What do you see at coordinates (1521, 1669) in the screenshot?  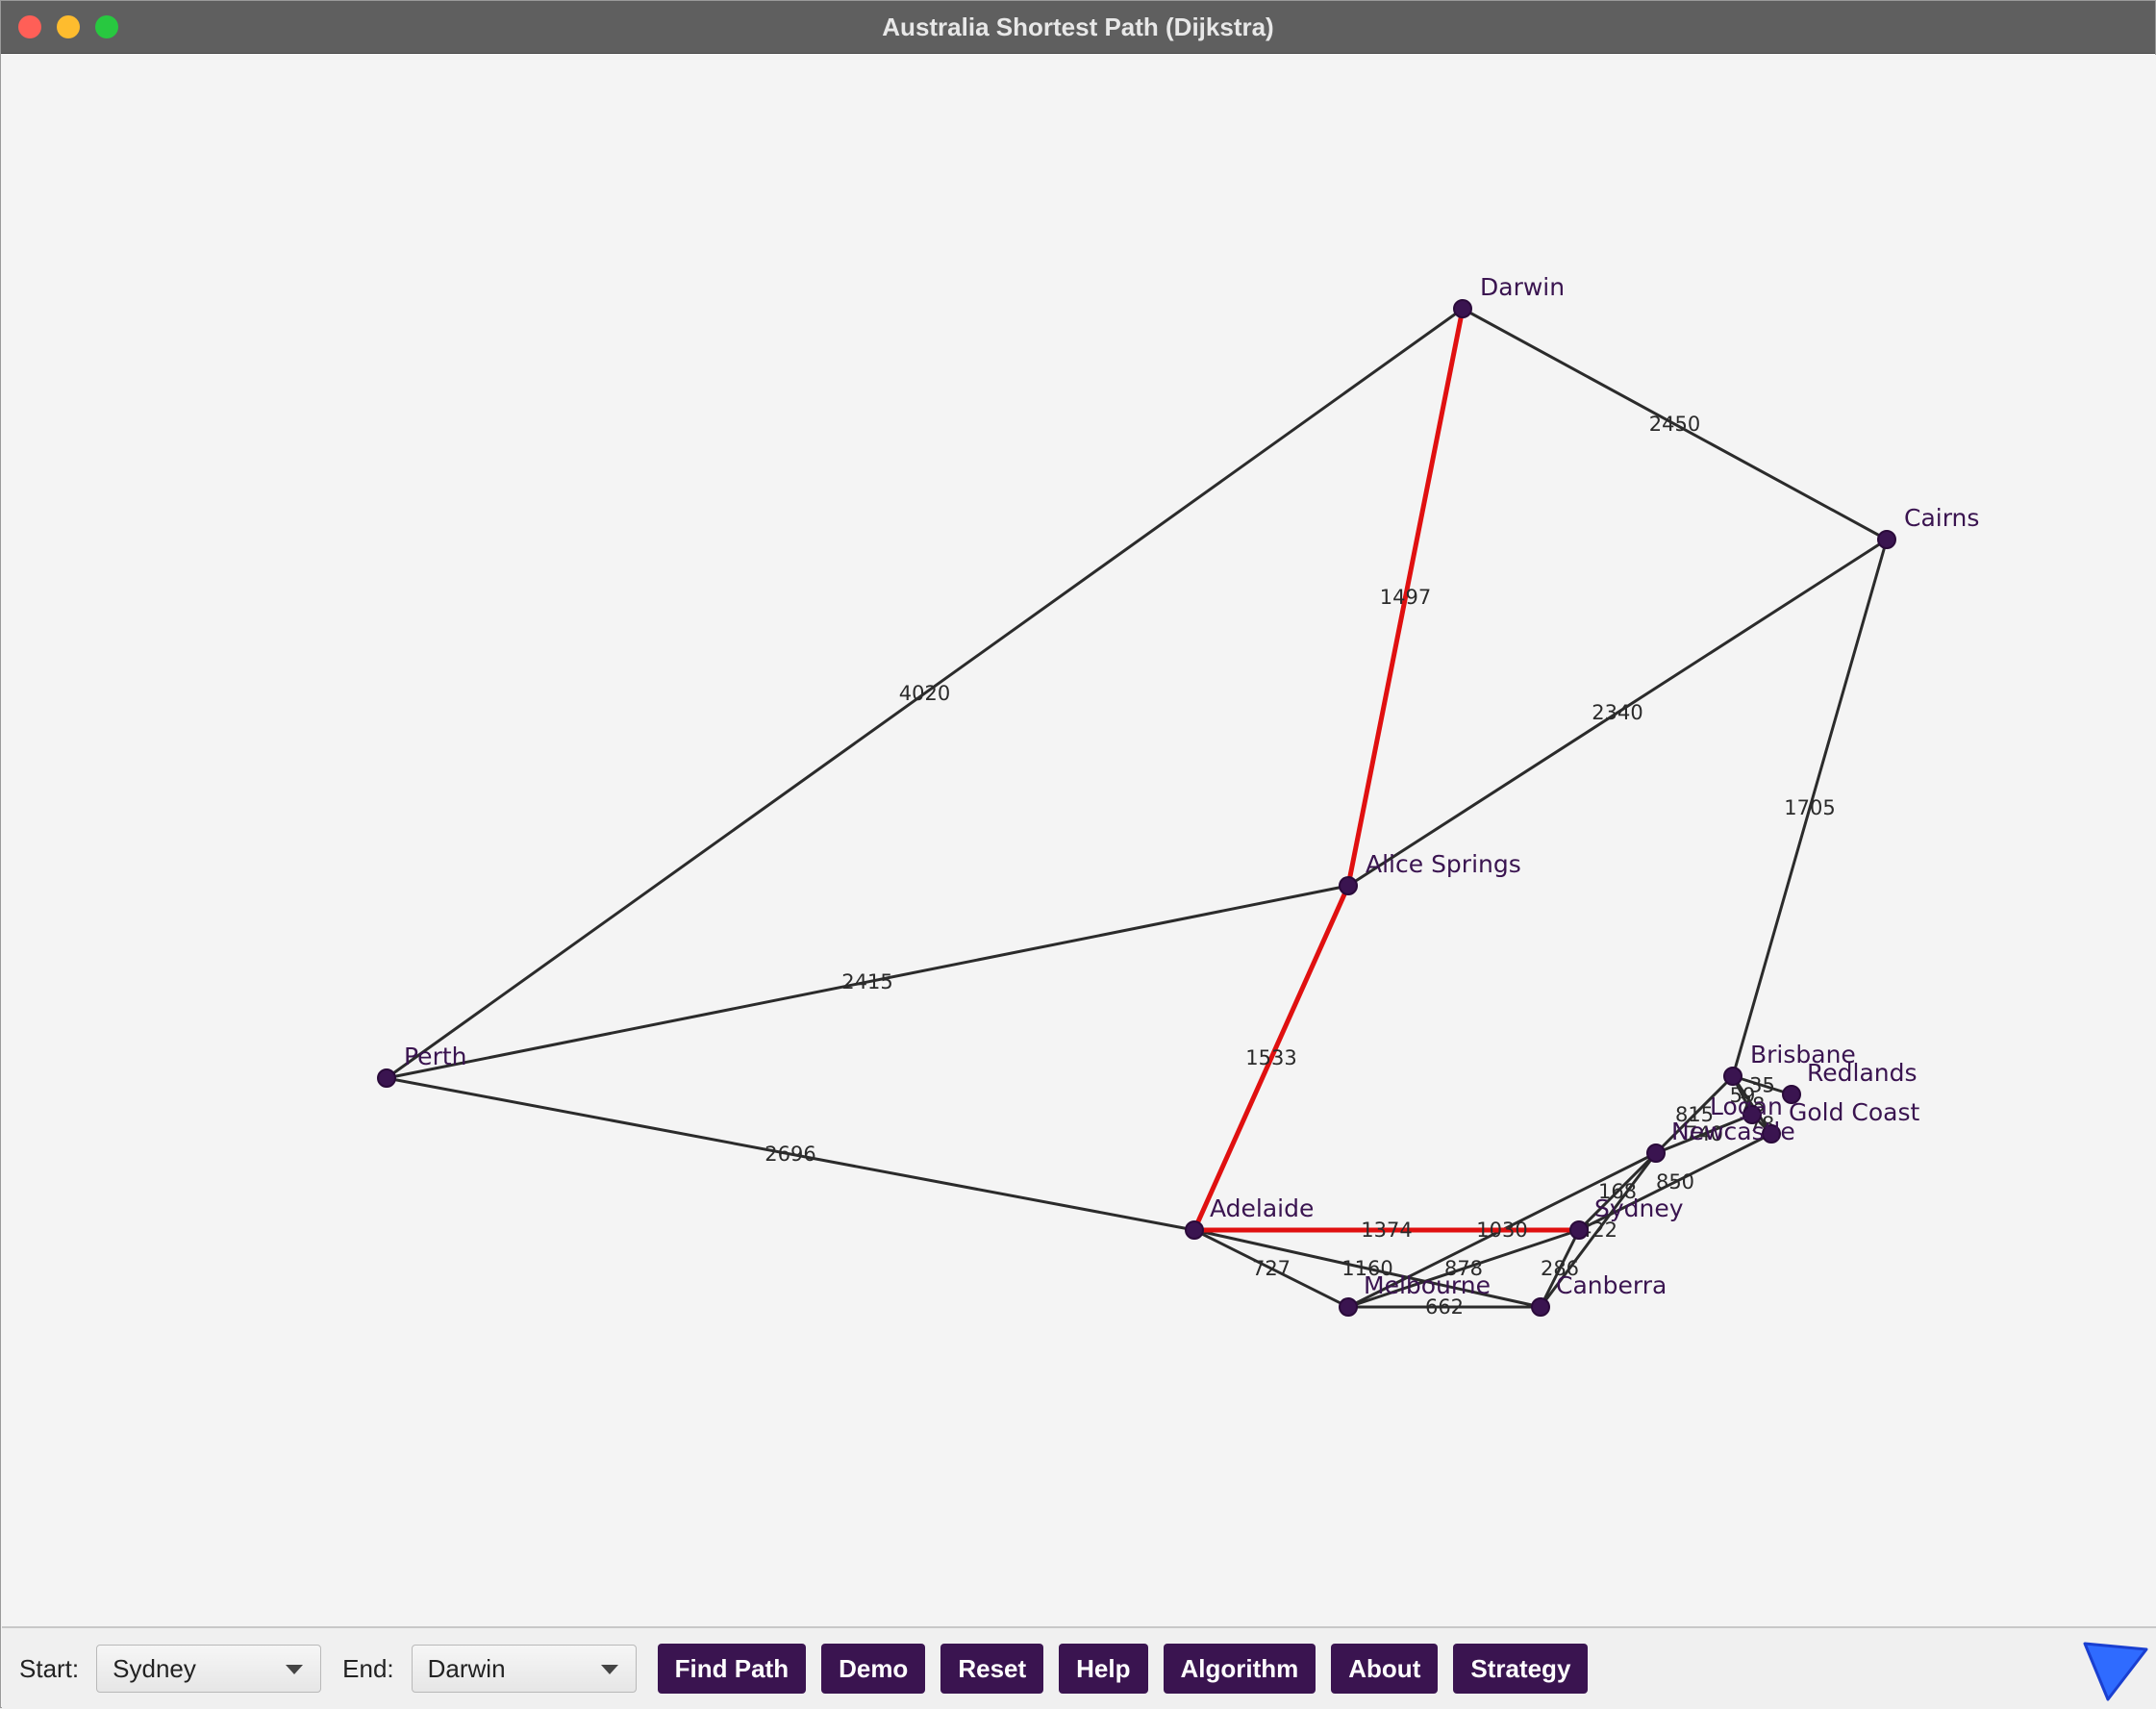 I see `strategy-button: Strategy` at bounding box center [1521, 1669].